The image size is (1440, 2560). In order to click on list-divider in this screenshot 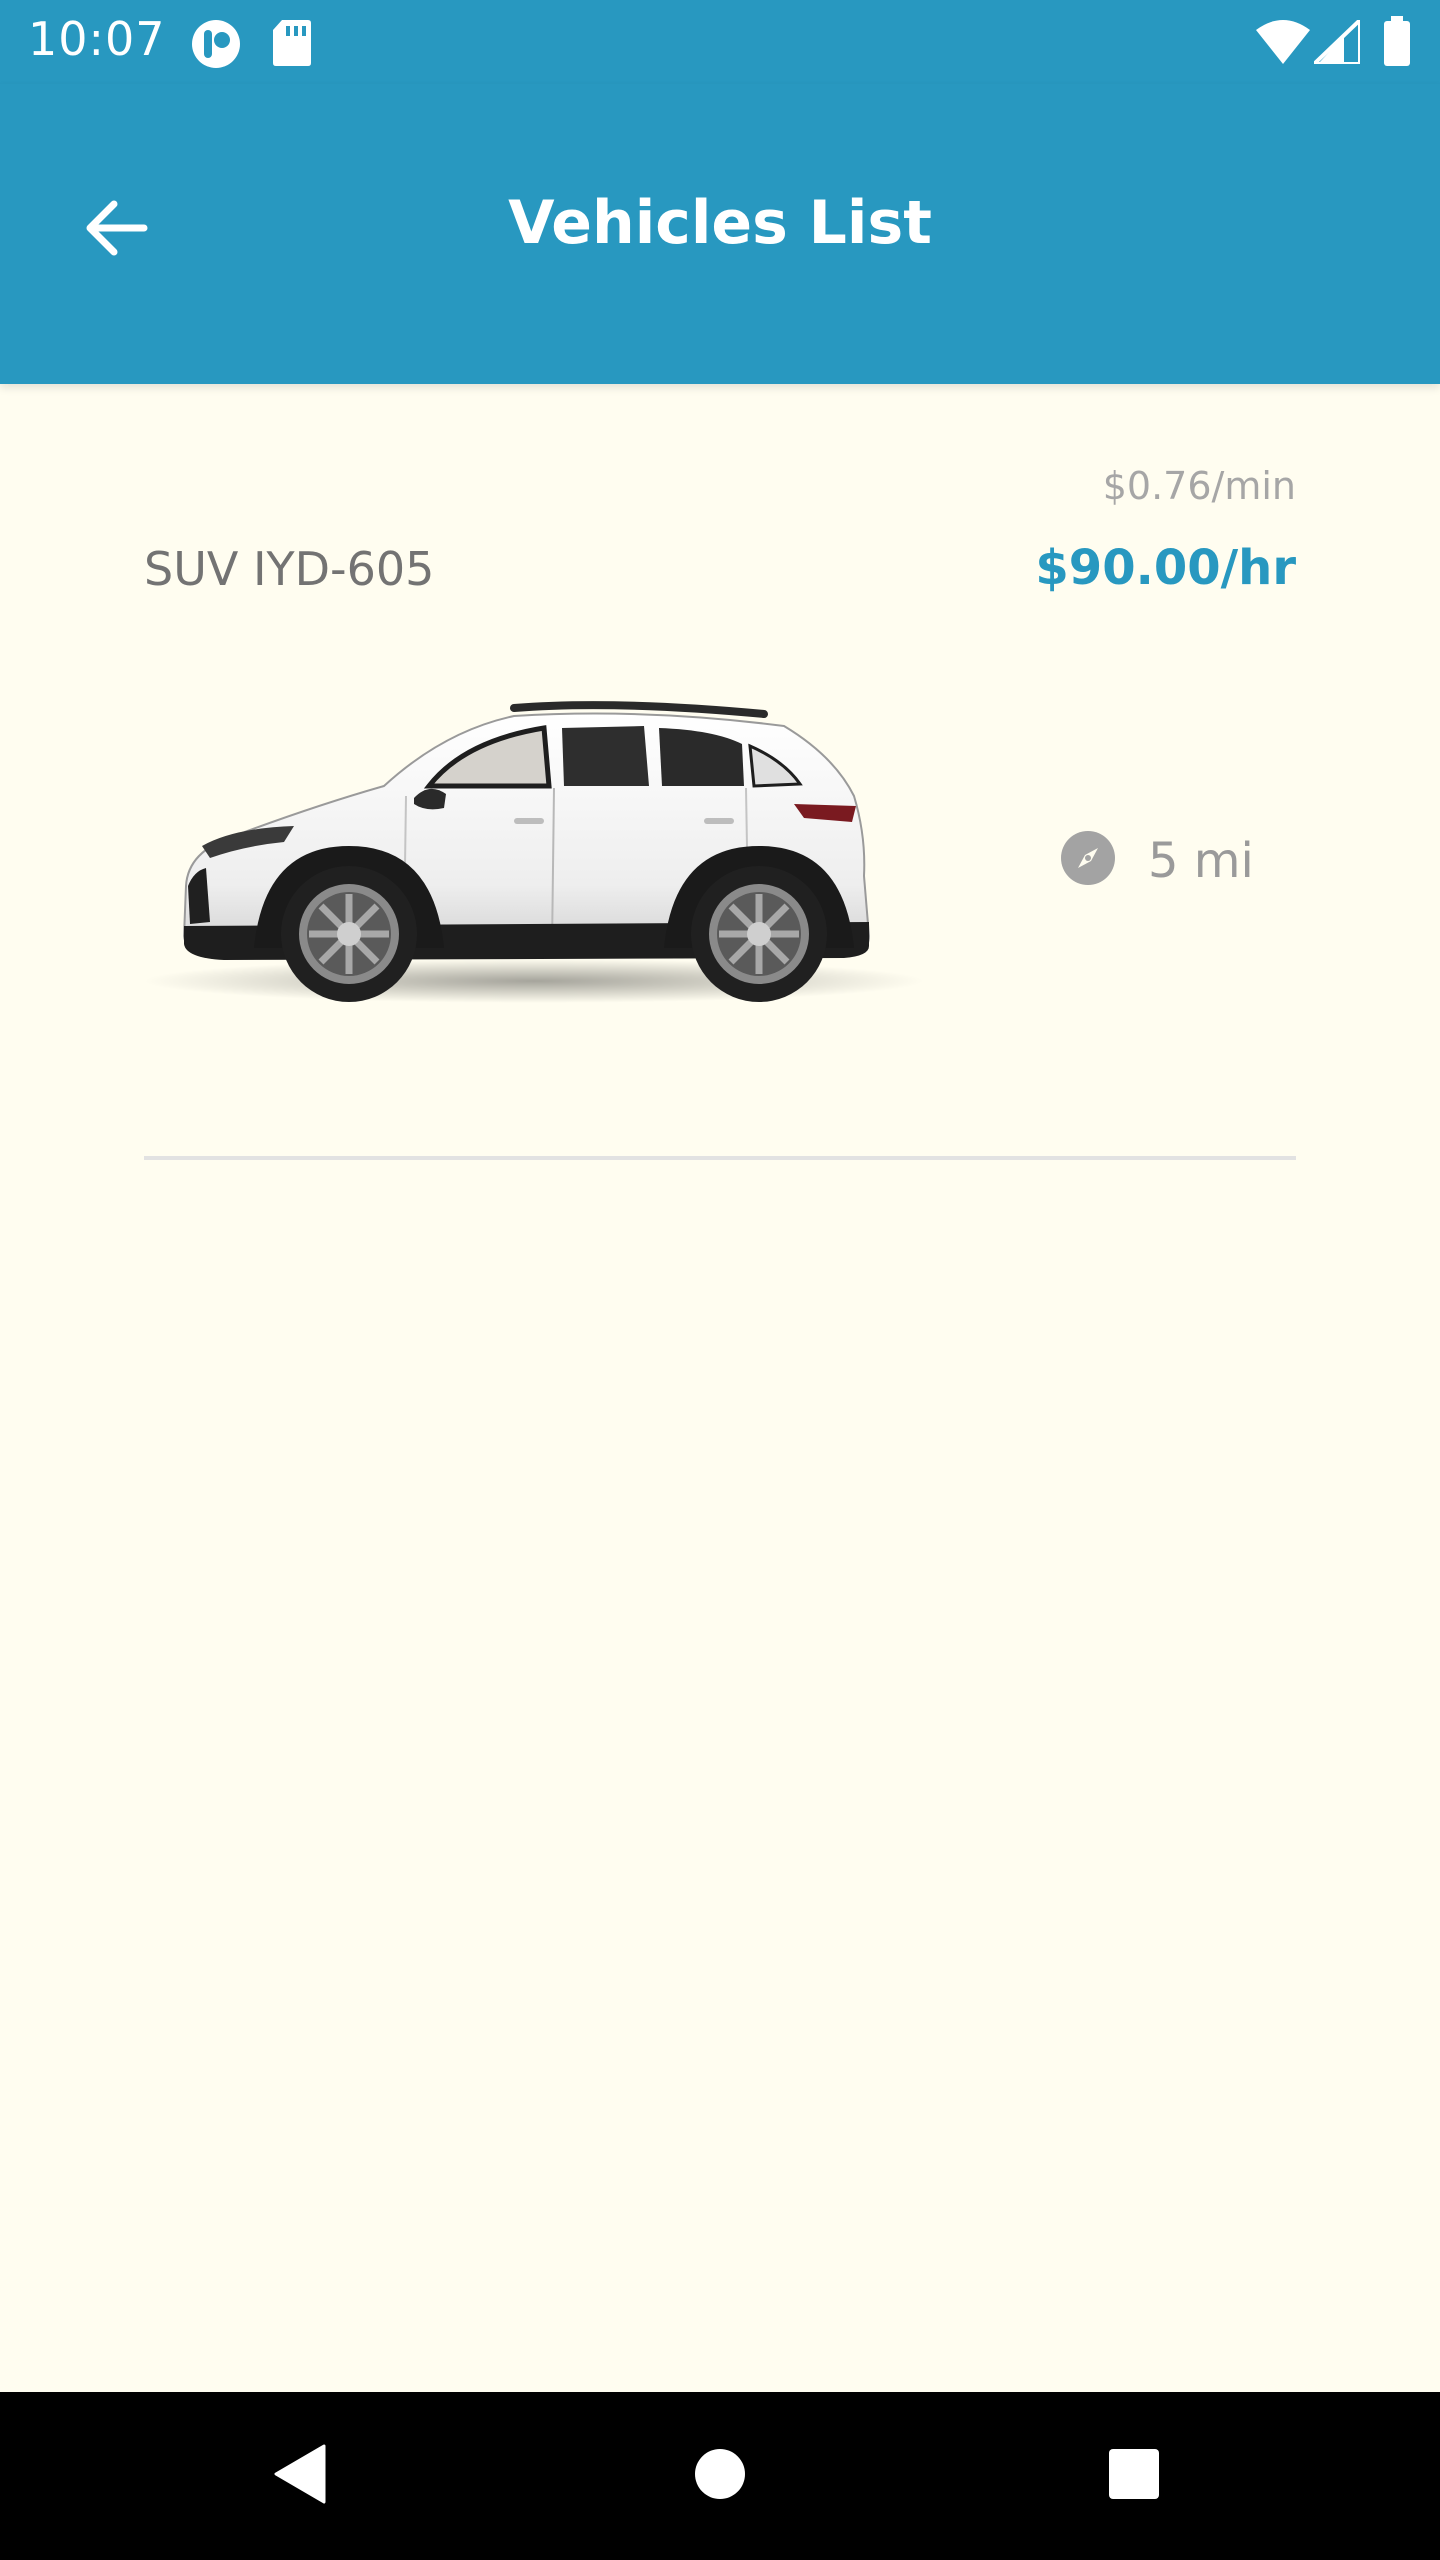, I will do `click(720, 1158)`.